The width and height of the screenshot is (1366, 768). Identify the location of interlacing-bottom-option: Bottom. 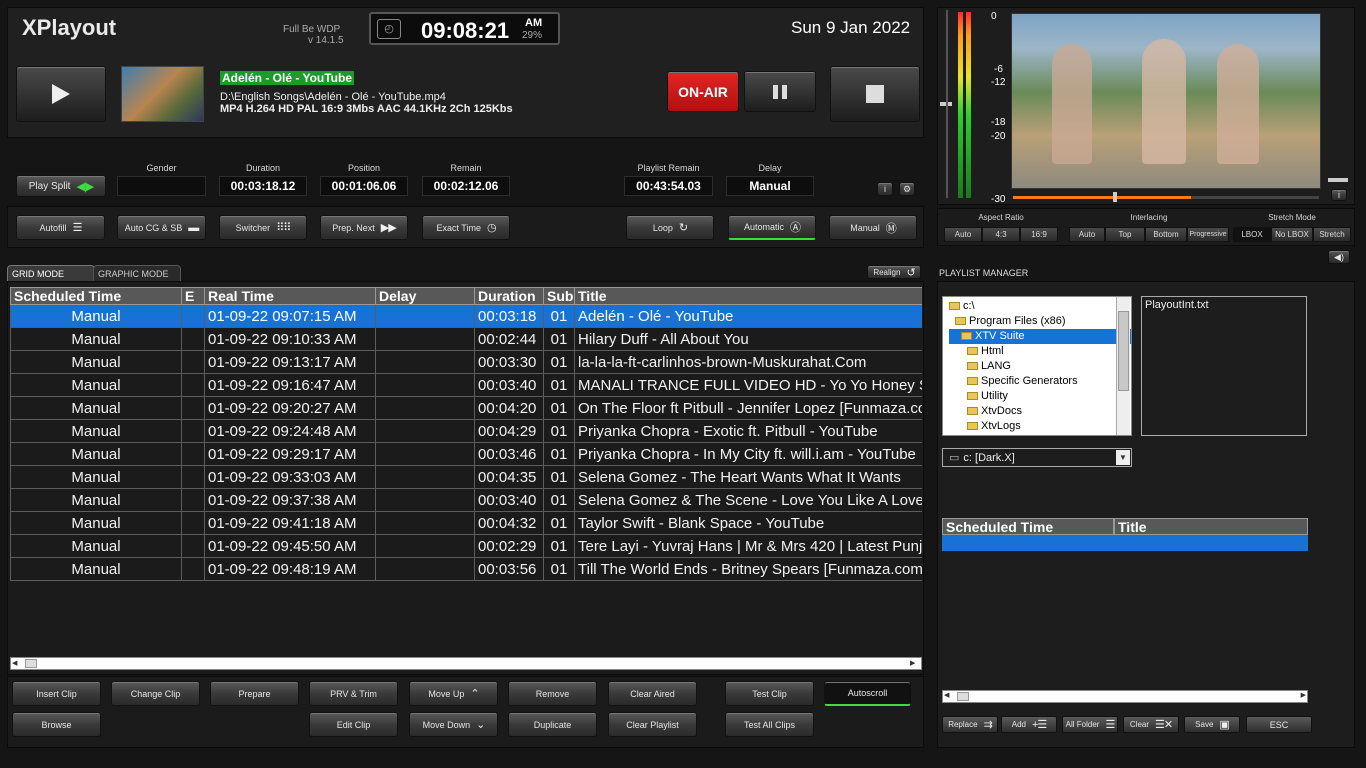
(1166, 234).